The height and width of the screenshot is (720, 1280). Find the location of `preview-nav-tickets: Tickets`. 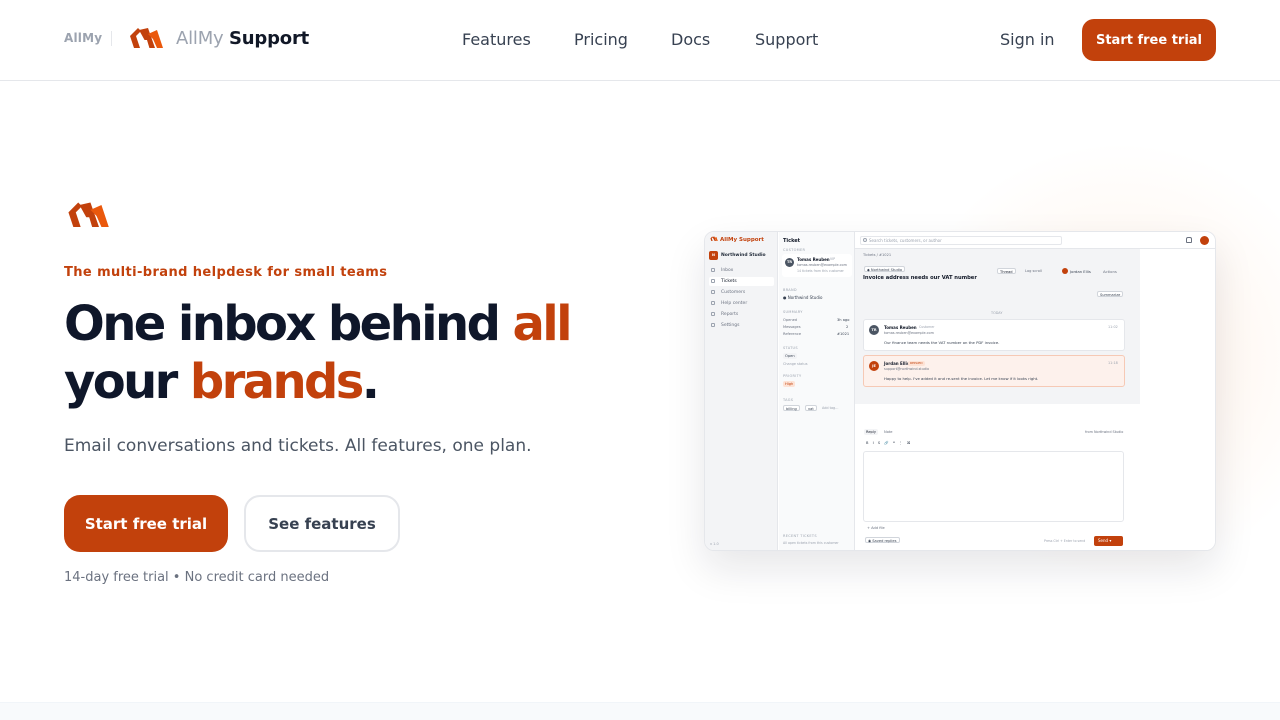

preview-nav-tickets: Tickets is located at coordinates (741, 281).